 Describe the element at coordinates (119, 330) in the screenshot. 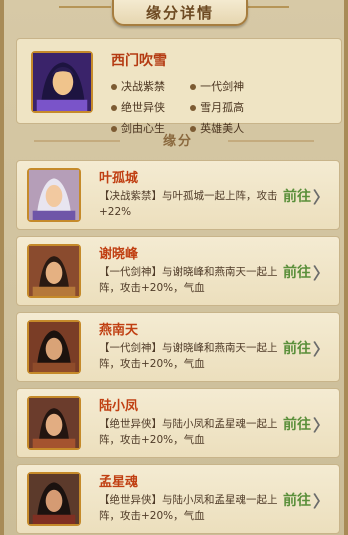

I see `card-name: 燕南天` at that location.